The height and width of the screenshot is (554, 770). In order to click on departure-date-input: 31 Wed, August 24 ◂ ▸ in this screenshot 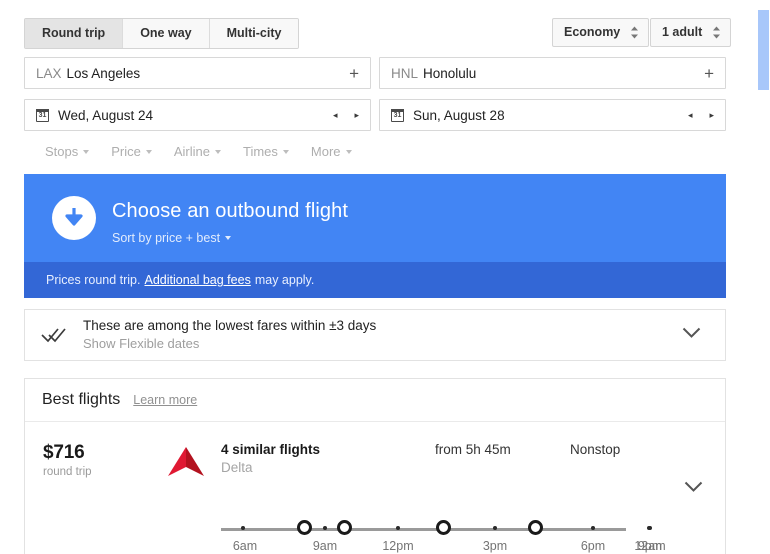, I will do `click(197, 115)`.